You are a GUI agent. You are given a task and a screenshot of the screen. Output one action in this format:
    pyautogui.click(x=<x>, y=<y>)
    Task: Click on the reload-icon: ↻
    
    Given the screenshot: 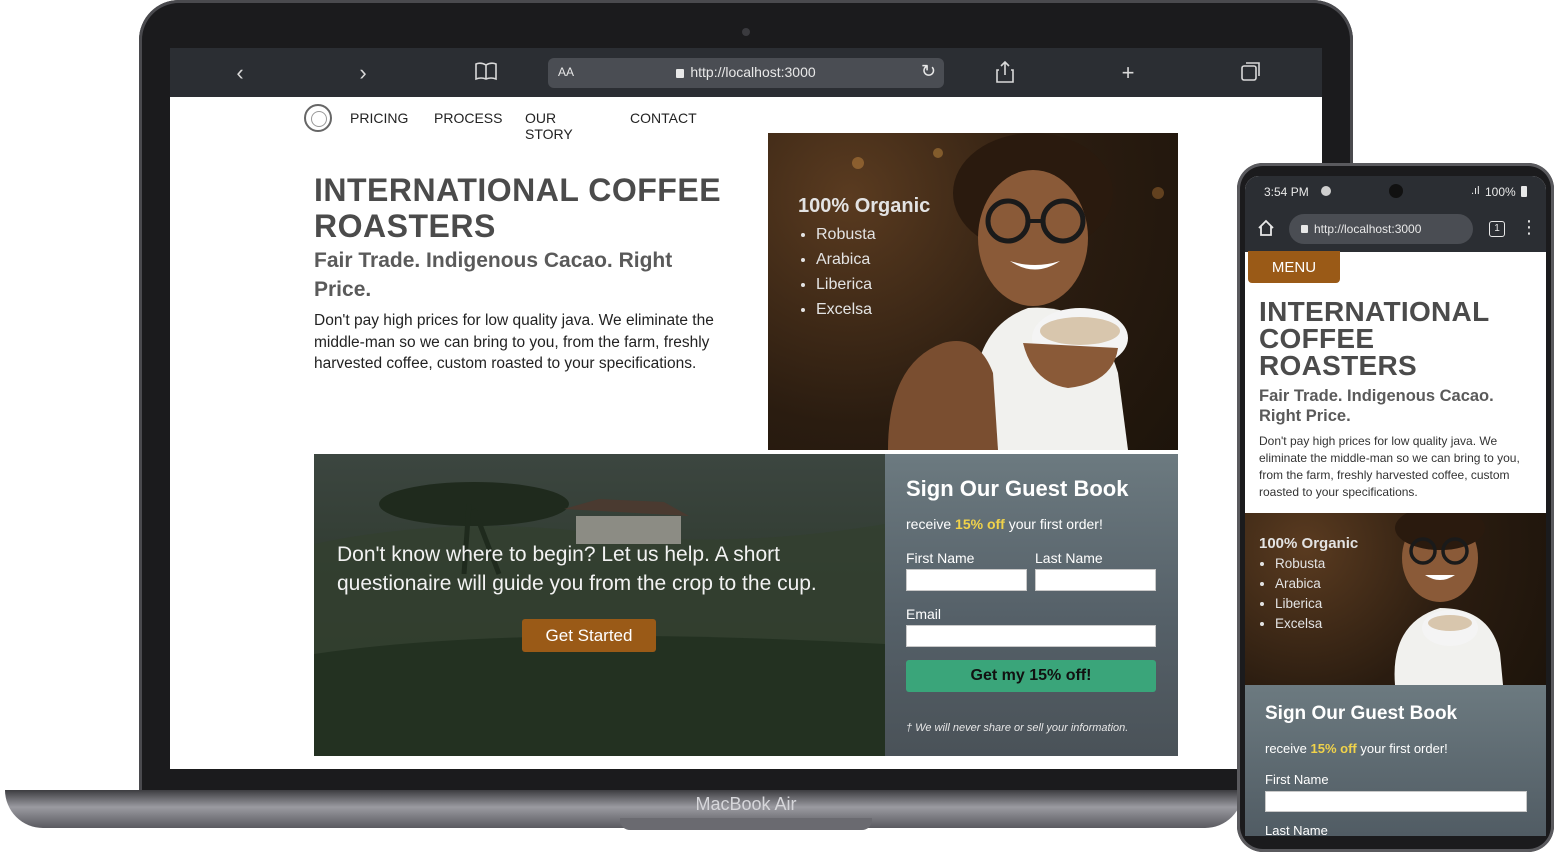 What is the action you would take?
    pyautogui.click(x=928, y=71)
    